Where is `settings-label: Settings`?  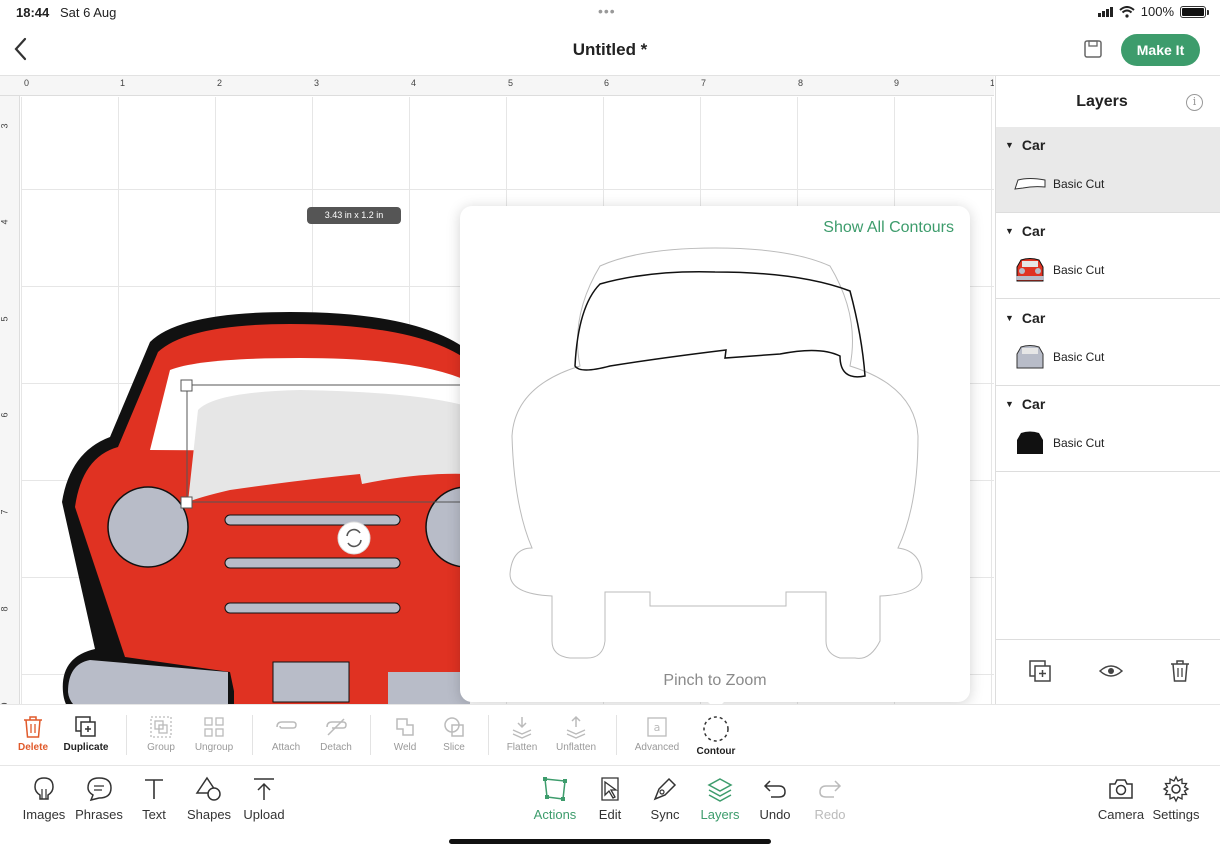
settings-label: Settings is located at coordinates (1176, 814).